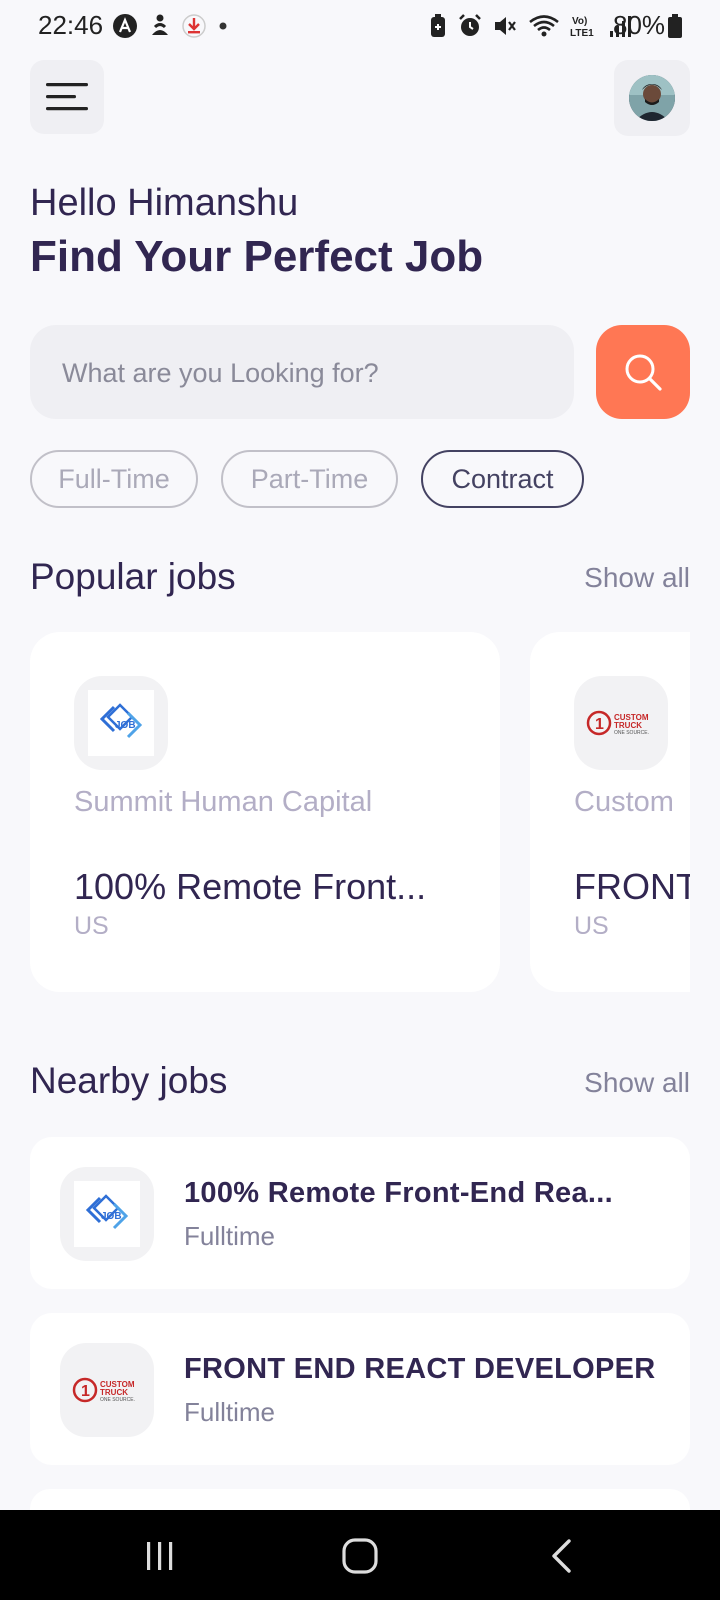  Describe the element at coordinates (360, 26) in the screenshot. I see `status-bar: 22:46 Vo) LTE1 80%` at that location.